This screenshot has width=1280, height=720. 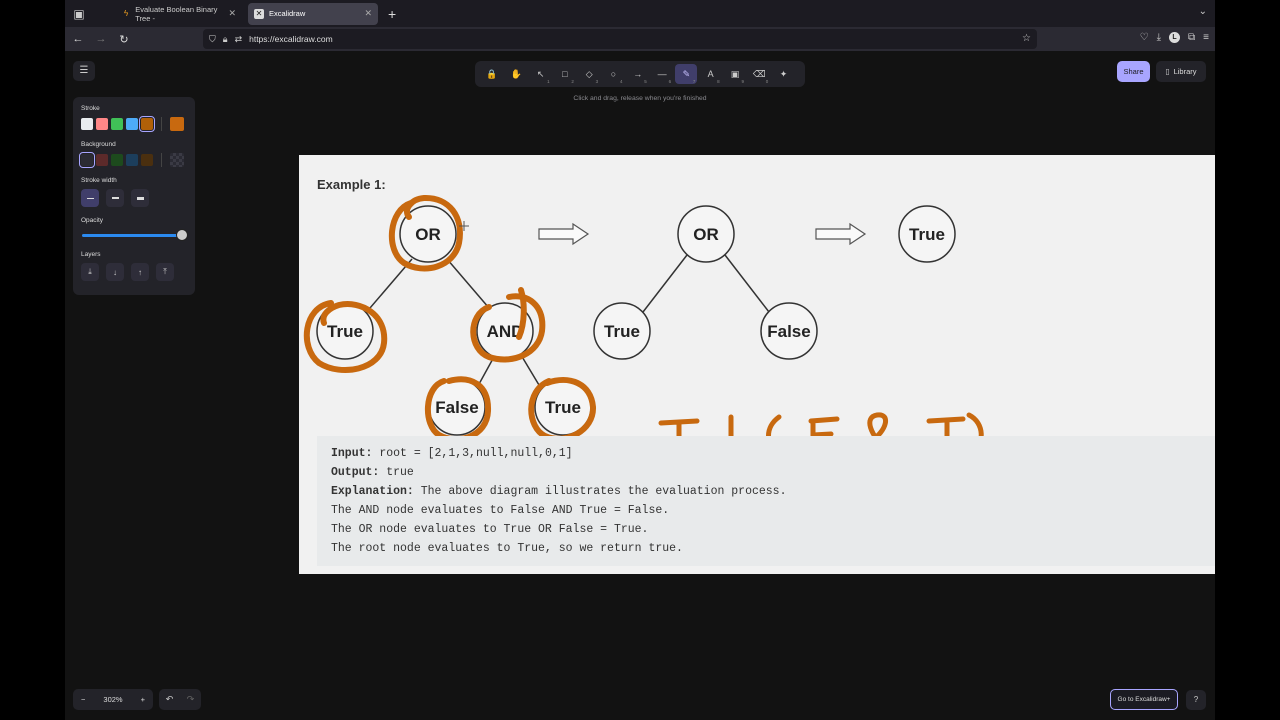 I want to click on tool-hand-icon: ✋, so click(x=516, y=74).